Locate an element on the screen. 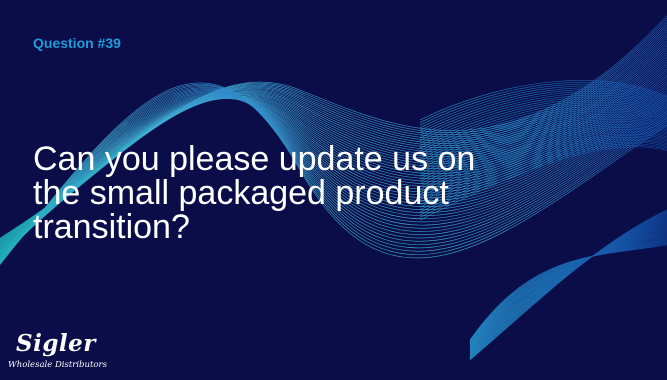 This screenshot has height=380, width=667. company-logo: Sigler Wholesale Distributors is located at coordinates (71, 353).